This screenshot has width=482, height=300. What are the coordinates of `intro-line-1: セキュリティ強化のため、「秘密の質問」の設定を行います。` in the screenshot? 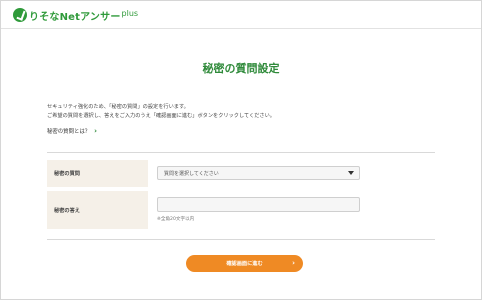 It's located at (118, 107).